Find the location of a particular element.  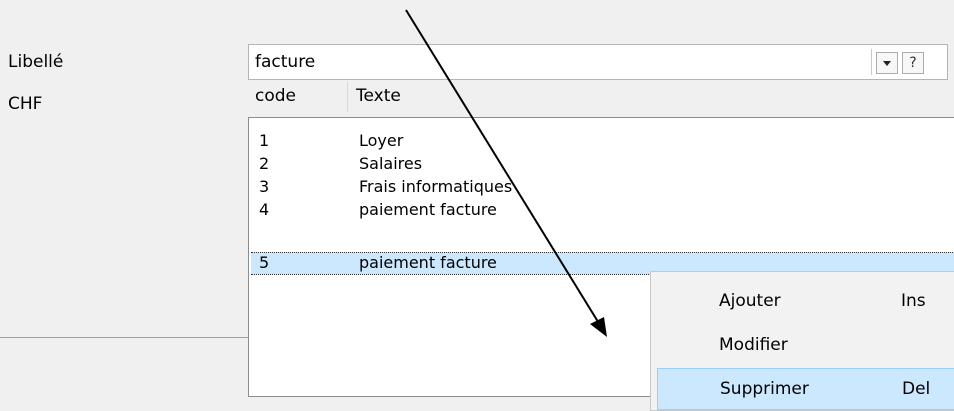

menu-item-shortcut: Del is located at coordinates (916, 389).